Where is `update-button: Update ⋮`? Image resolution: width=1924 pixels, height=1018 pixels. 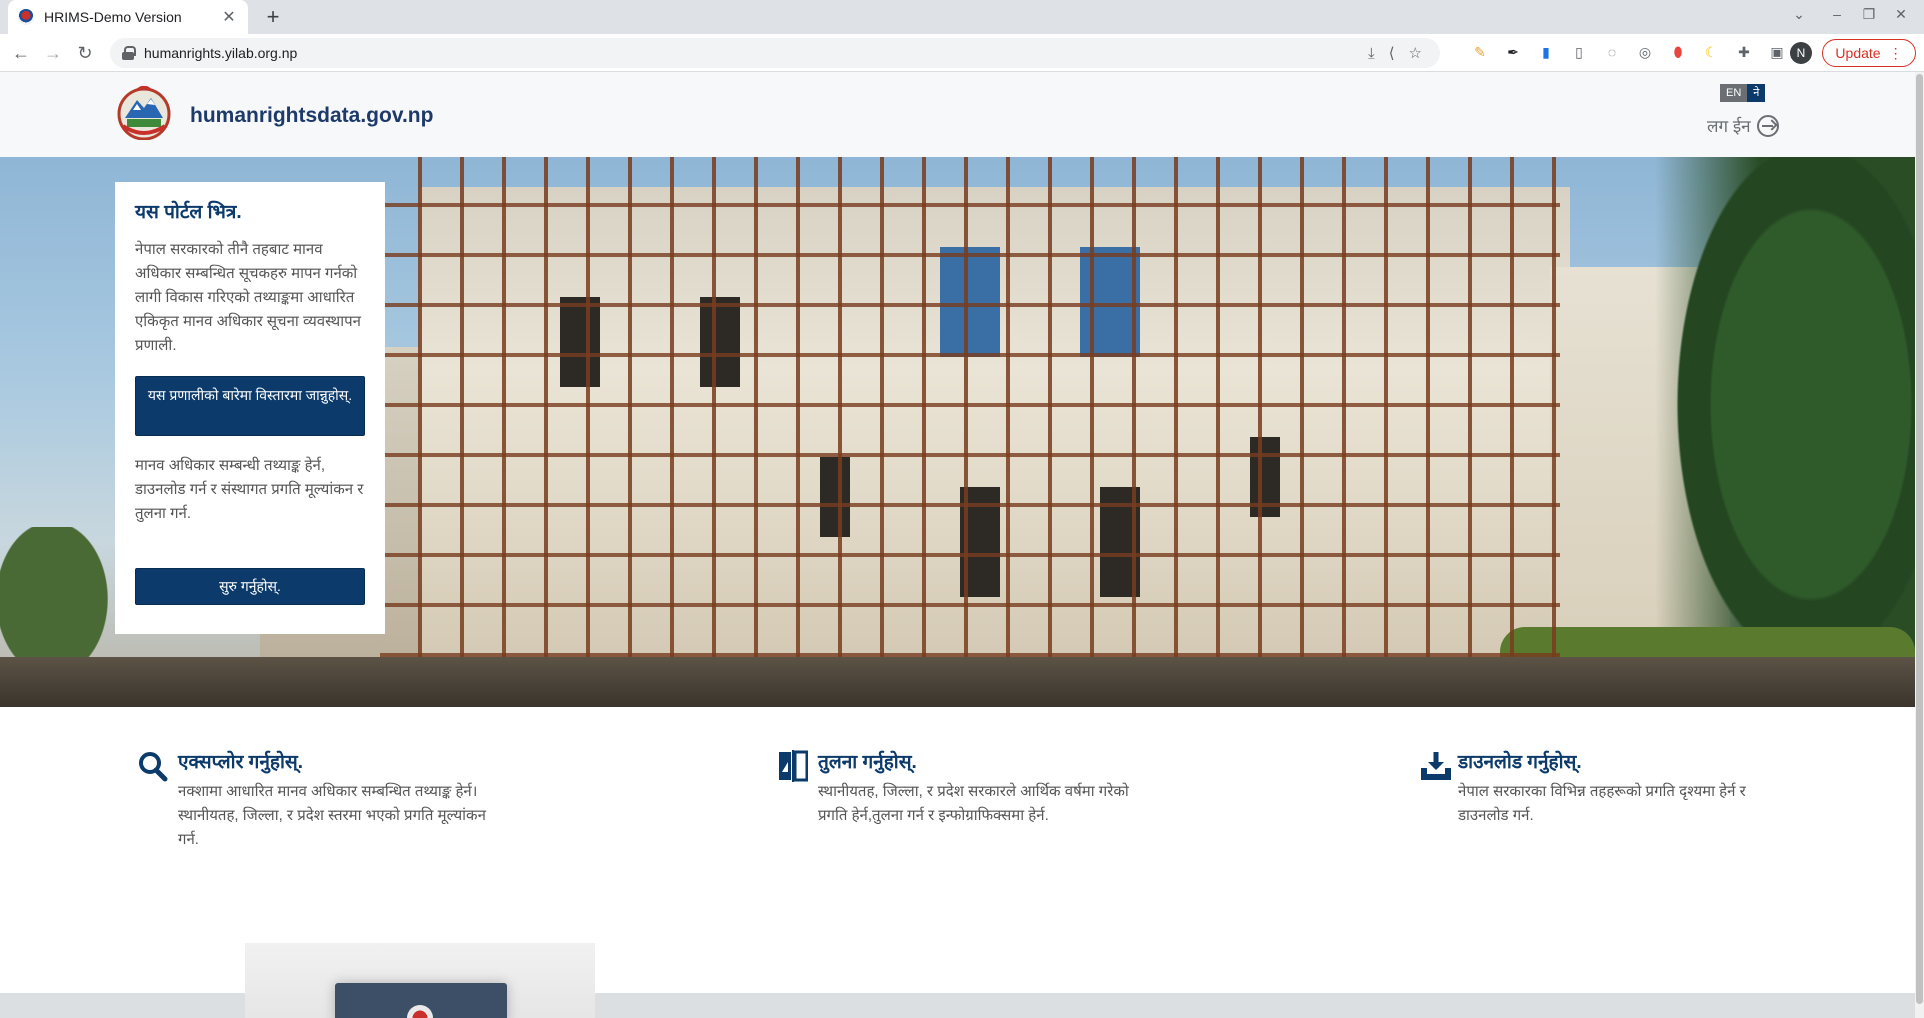 update-button: Update ⋮ is located at coordinates (1869, 53).